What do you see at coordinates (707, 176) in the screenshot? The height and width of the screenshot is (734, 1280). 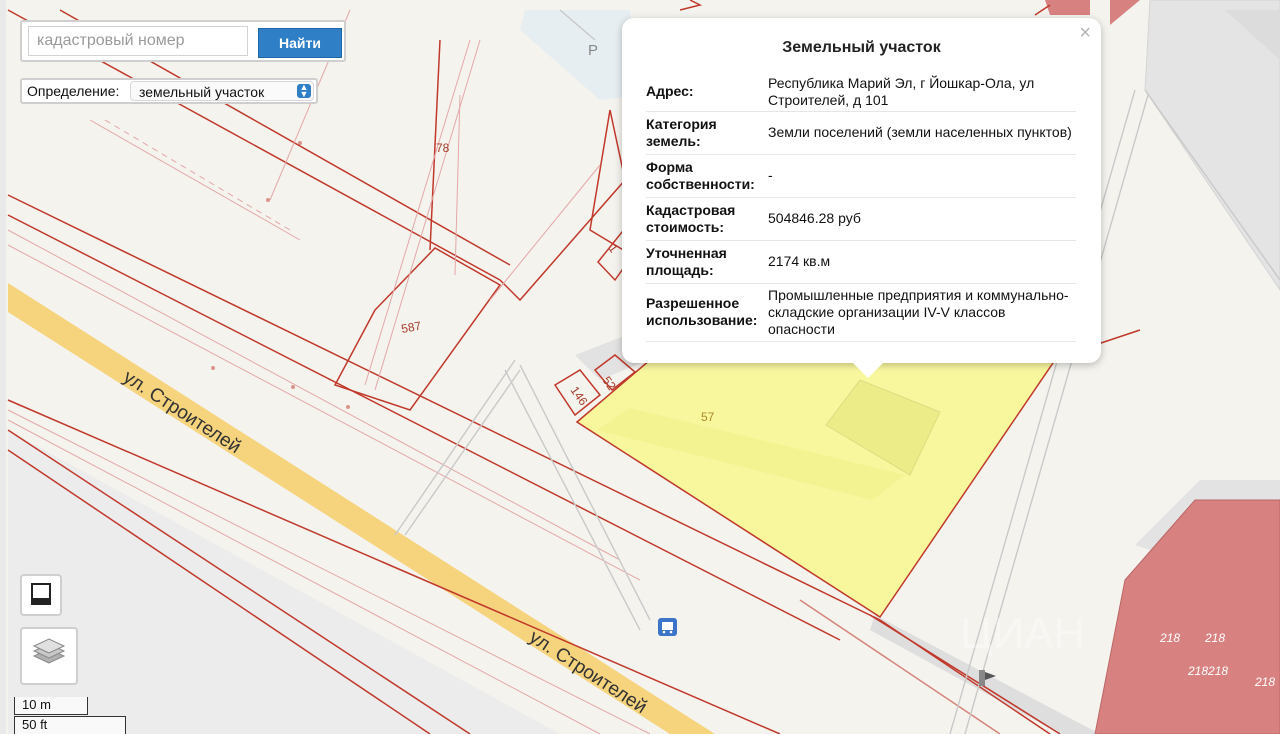 I see `info-key: Форма собственности:` at bounding box center [707, 176].